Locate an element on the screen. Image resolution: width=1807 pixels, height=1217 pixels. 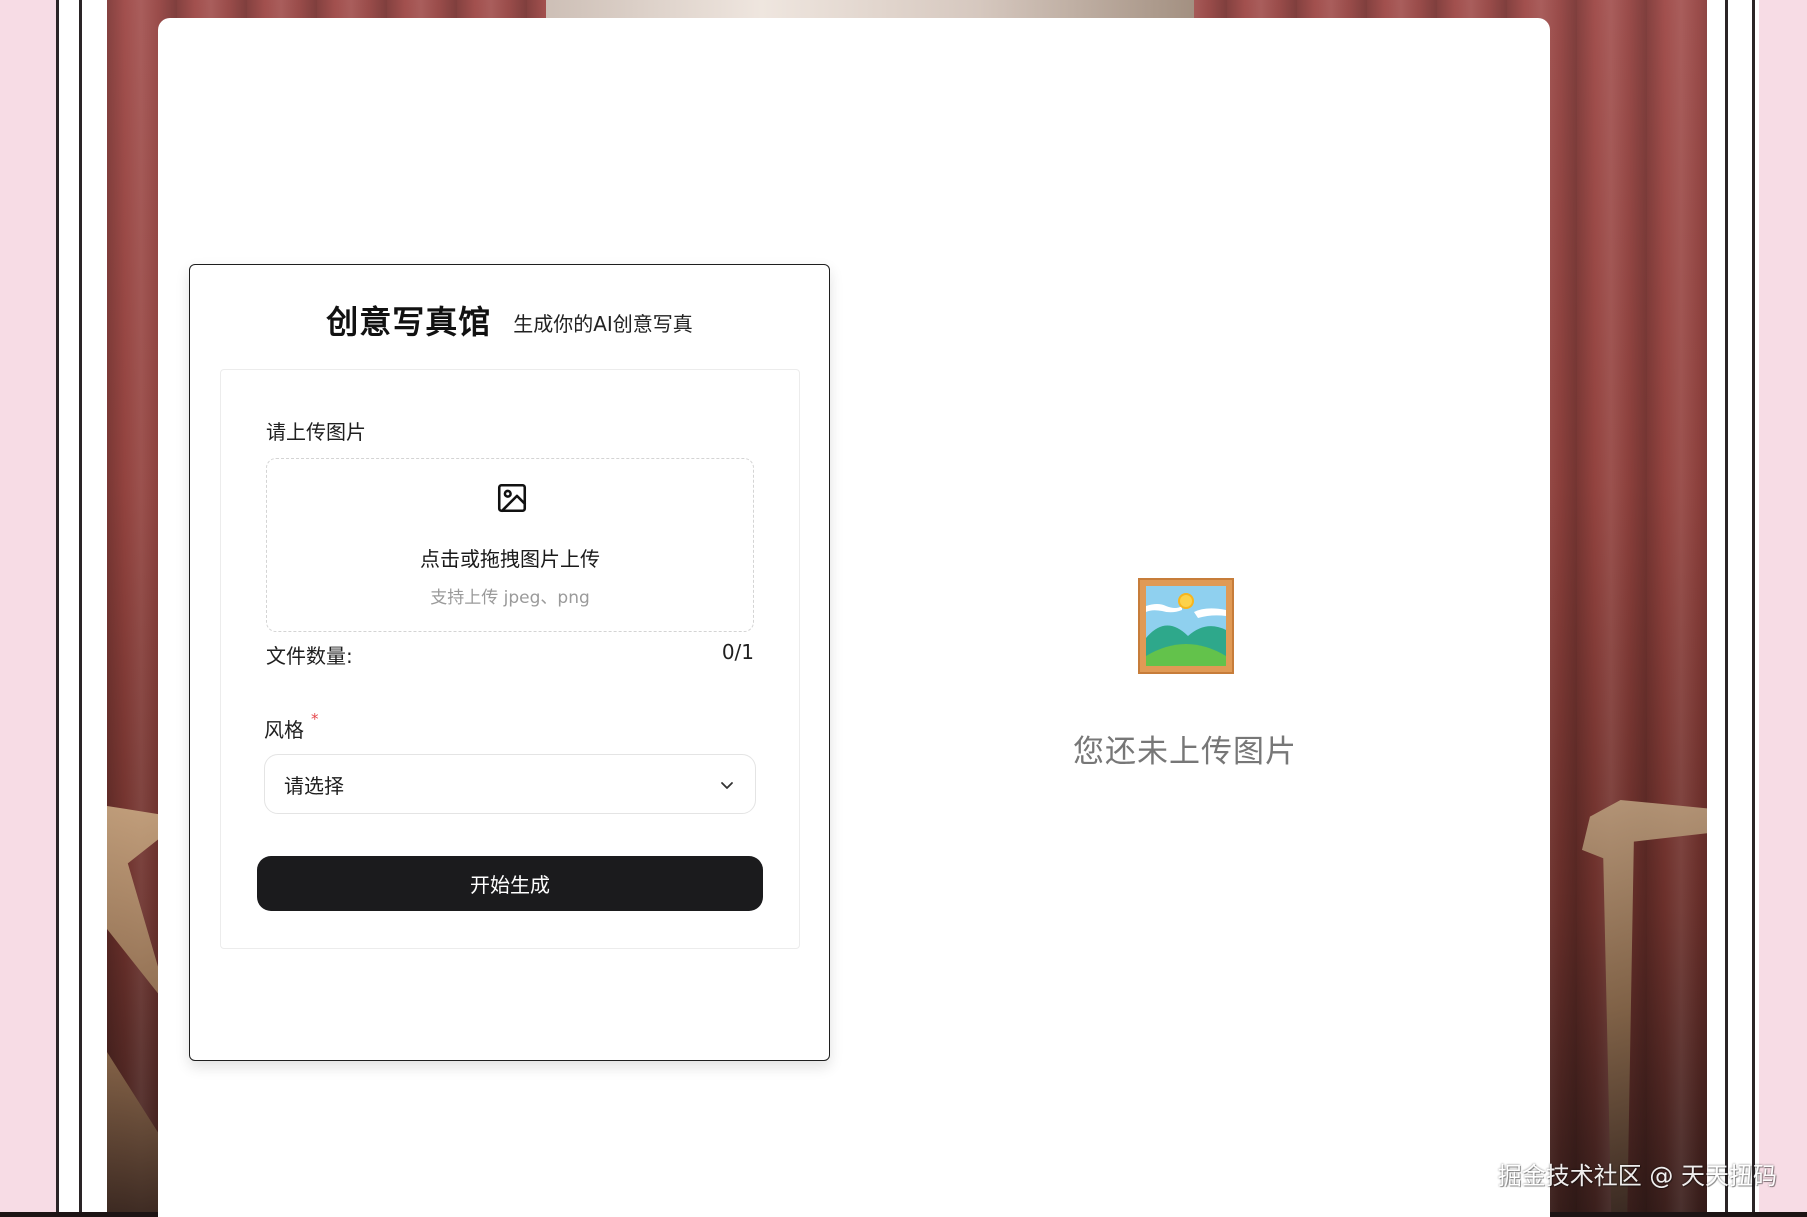
empty-state: 您还未上传图片 is located at coordinates (1185, 674).